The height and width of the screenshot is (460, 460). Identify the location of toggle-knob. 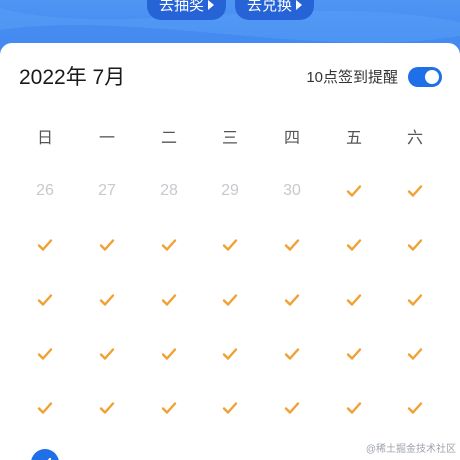
(432, 77).